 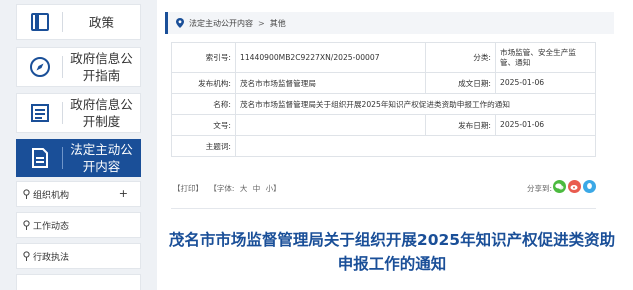 I want to click on share-label: 分享到:, so click(x=539, y=188).